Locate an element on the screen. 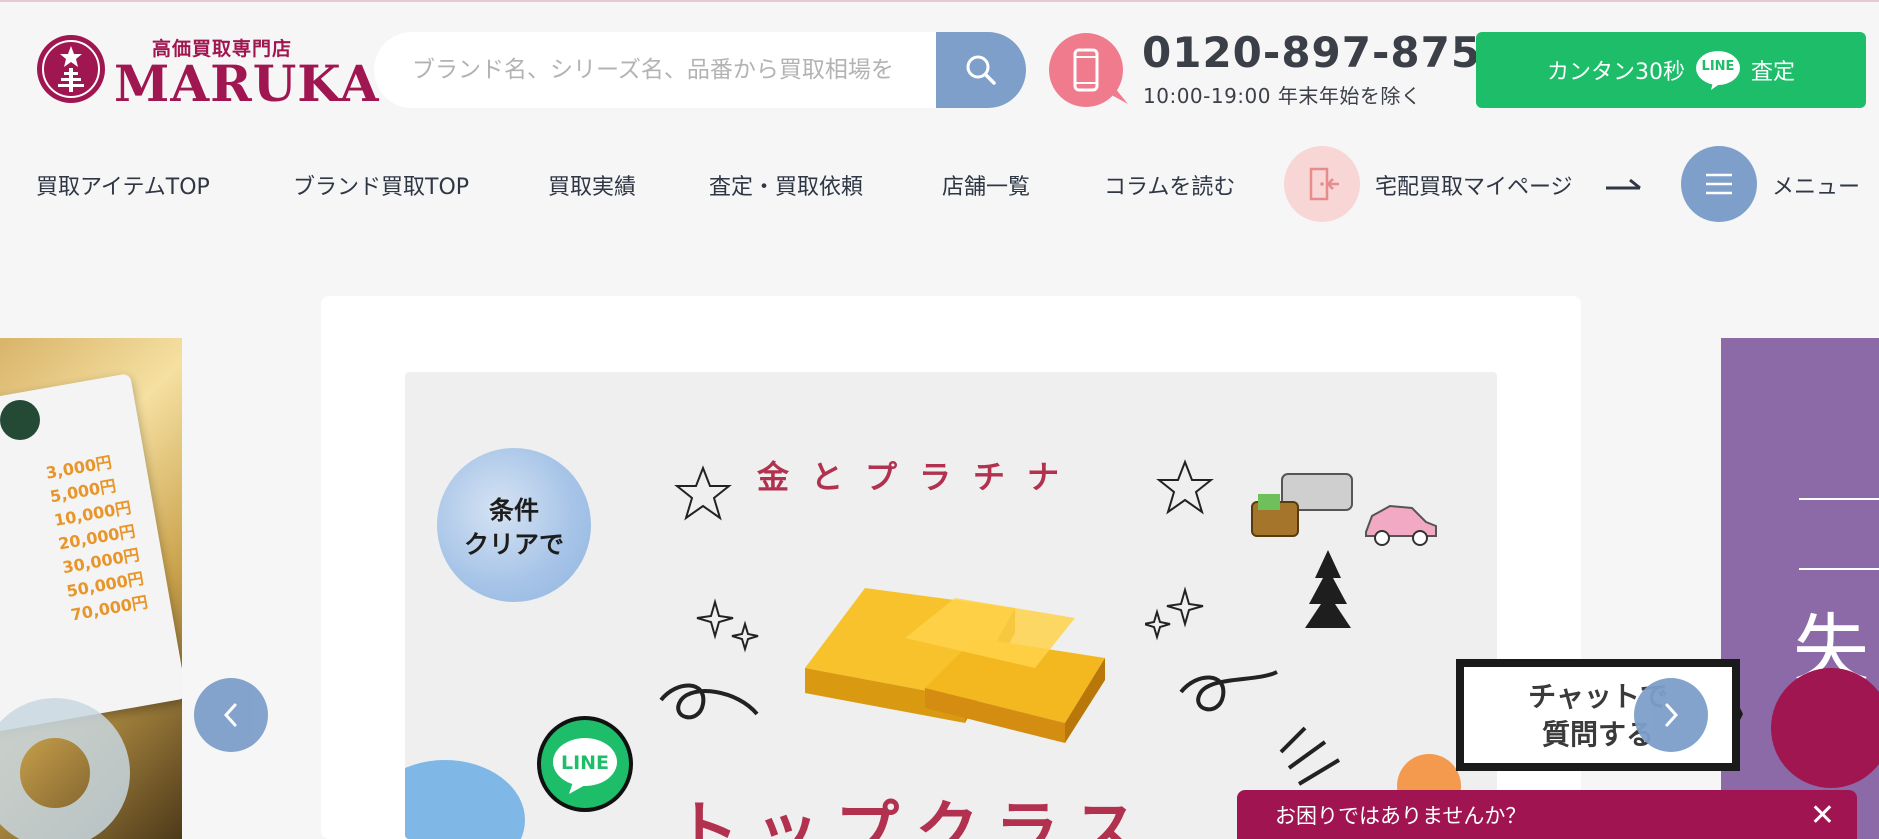  logo-text: MARUKA is located at coordinates (247, 83).